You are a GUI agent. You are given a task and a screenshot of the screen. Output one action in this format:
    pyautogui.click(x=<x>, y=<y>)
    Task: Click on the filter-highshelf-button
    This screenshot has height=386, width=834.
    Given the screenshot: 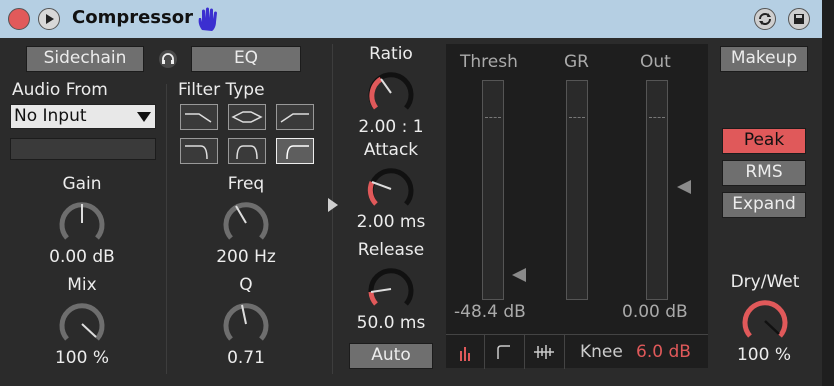 What is the action you would take?
    pyautogui.click(x=295, y=151)
    